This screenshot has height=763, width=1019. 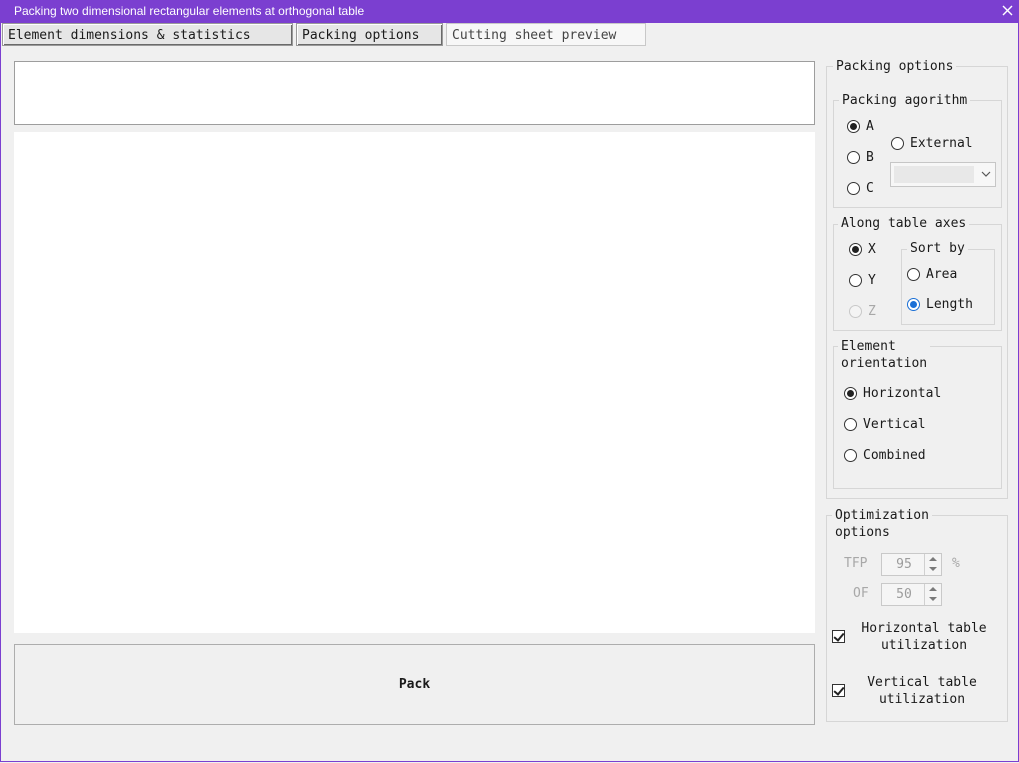 I want to click on element-orientation-title: Element orientation, so click(x=884, y=355).